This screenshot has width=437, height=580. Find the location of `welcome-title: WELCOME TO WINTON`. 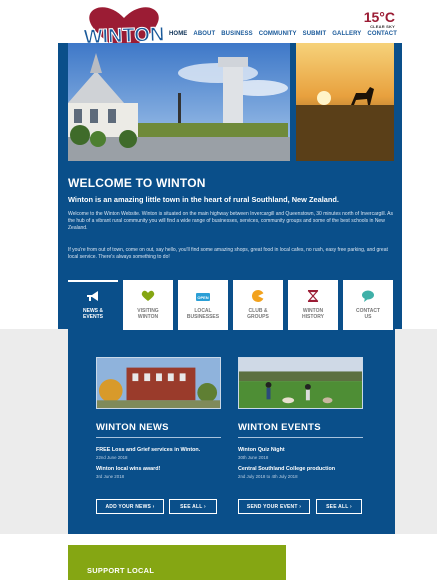

welcome-title: WELCOME TO WINTON is located at coordinates (137, 183).